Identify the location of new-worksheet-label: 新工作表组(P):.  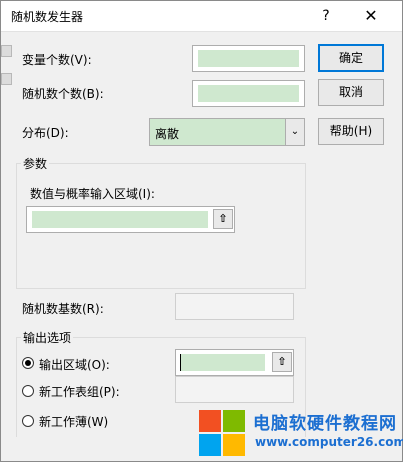
(79, 391).